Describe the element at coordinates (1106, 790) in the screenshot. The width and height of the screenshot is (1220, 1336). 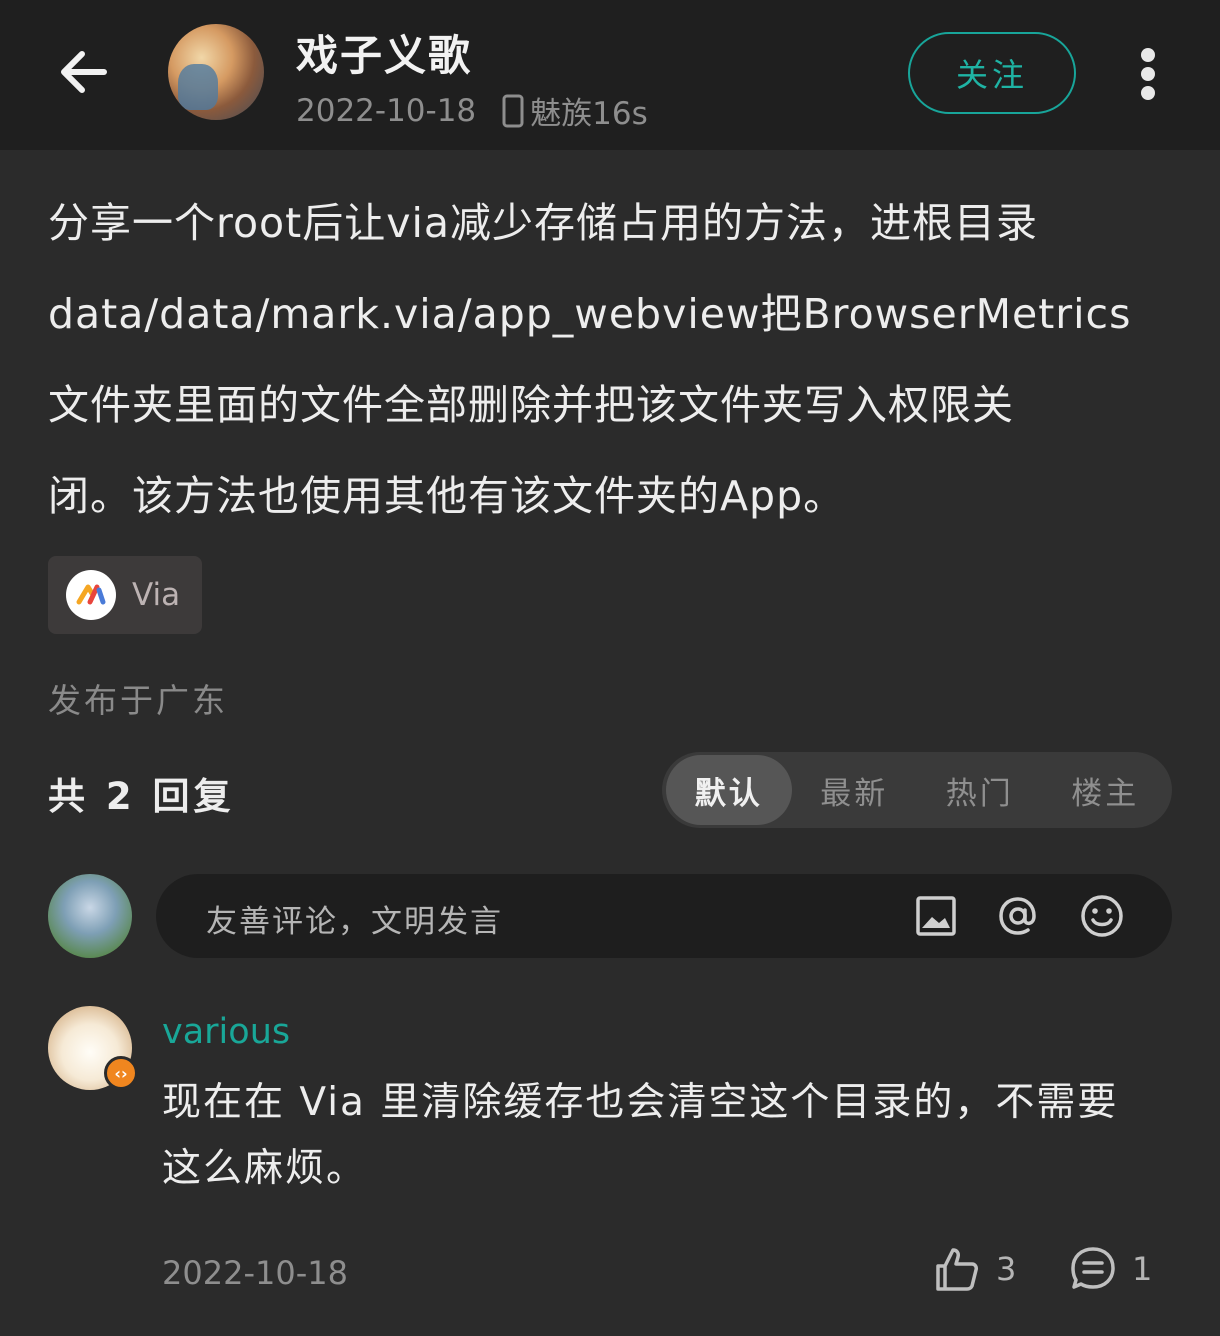
I see `tab-op: 楼主` at that location.